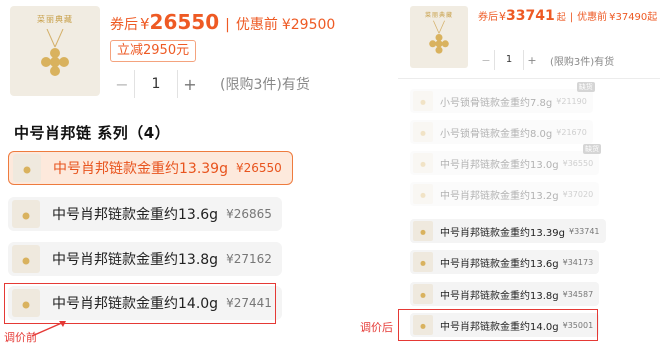  I want to click on sku-option: 小号锁骨链款金重约8.0g ¥21670, so click(501, 132).